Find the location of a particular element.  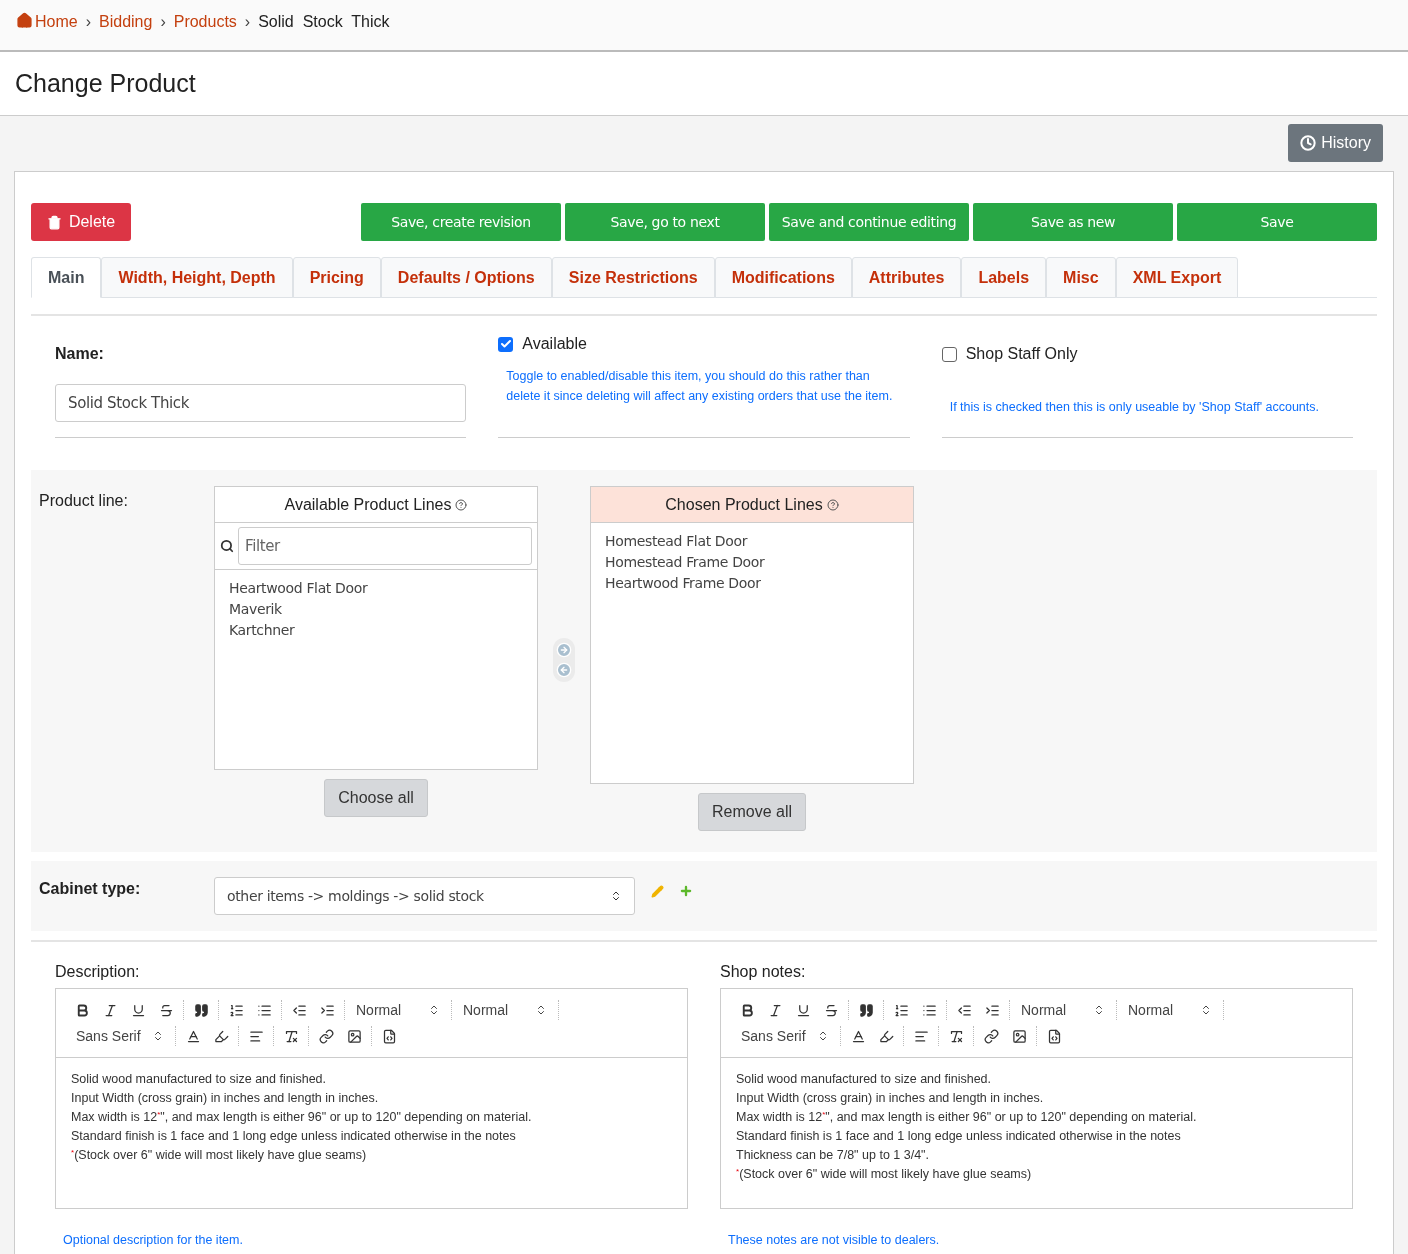

help-text: If this is checked then this is only useable by 'Shop Staff' accounts. is located at coordinates (1134, 407).